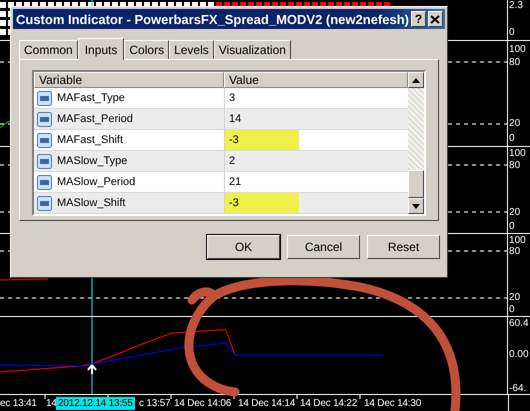  I want to click on arrow-up-icon, so click(92, 369).